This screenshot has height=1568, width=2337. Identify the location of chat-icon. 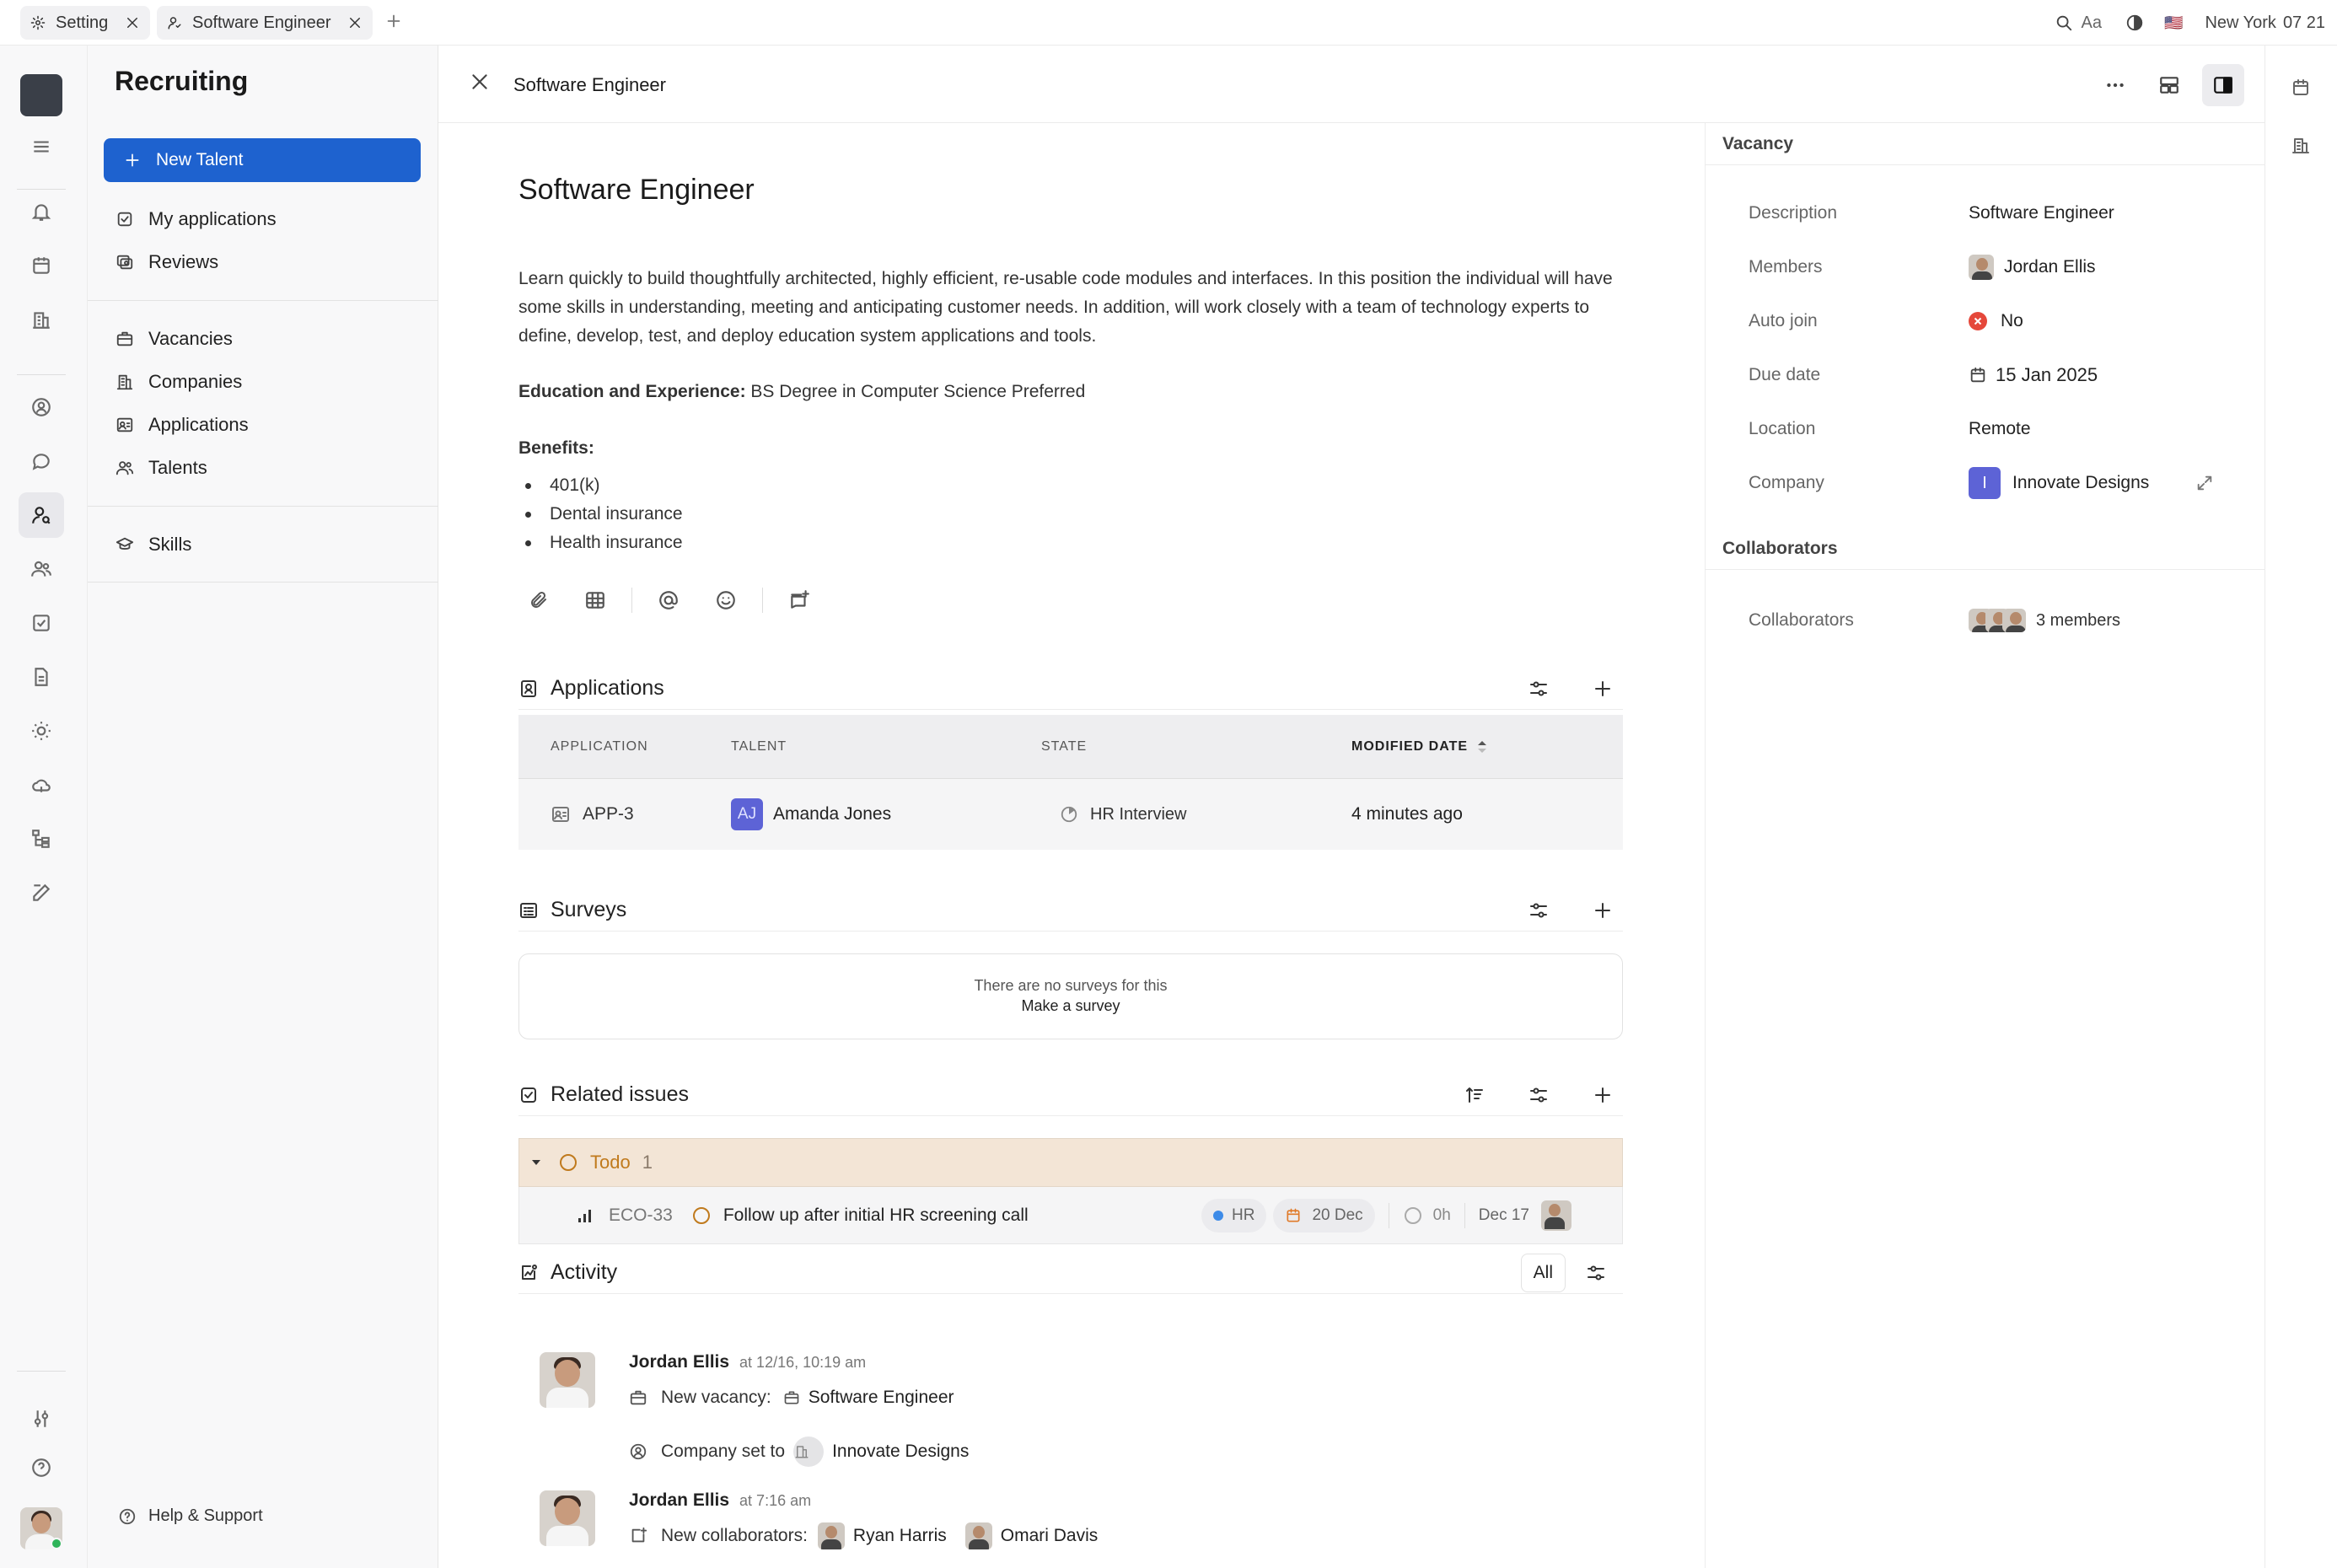
(41, 461).